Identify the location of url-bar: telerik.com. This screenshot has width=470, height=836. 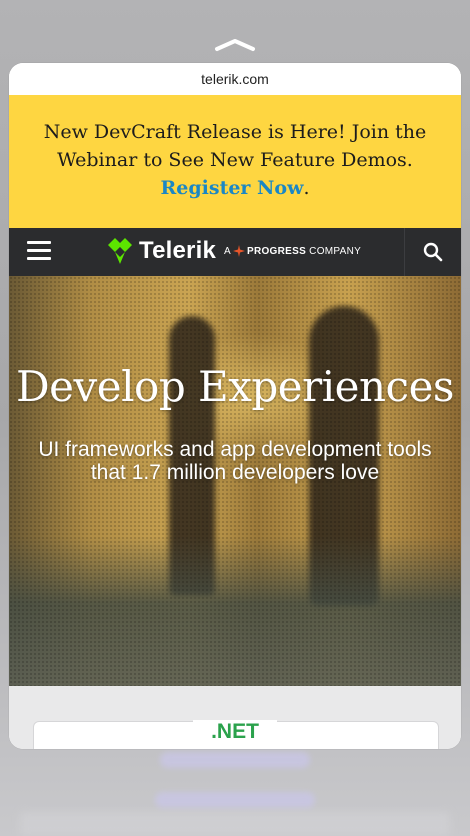
(235, 79).